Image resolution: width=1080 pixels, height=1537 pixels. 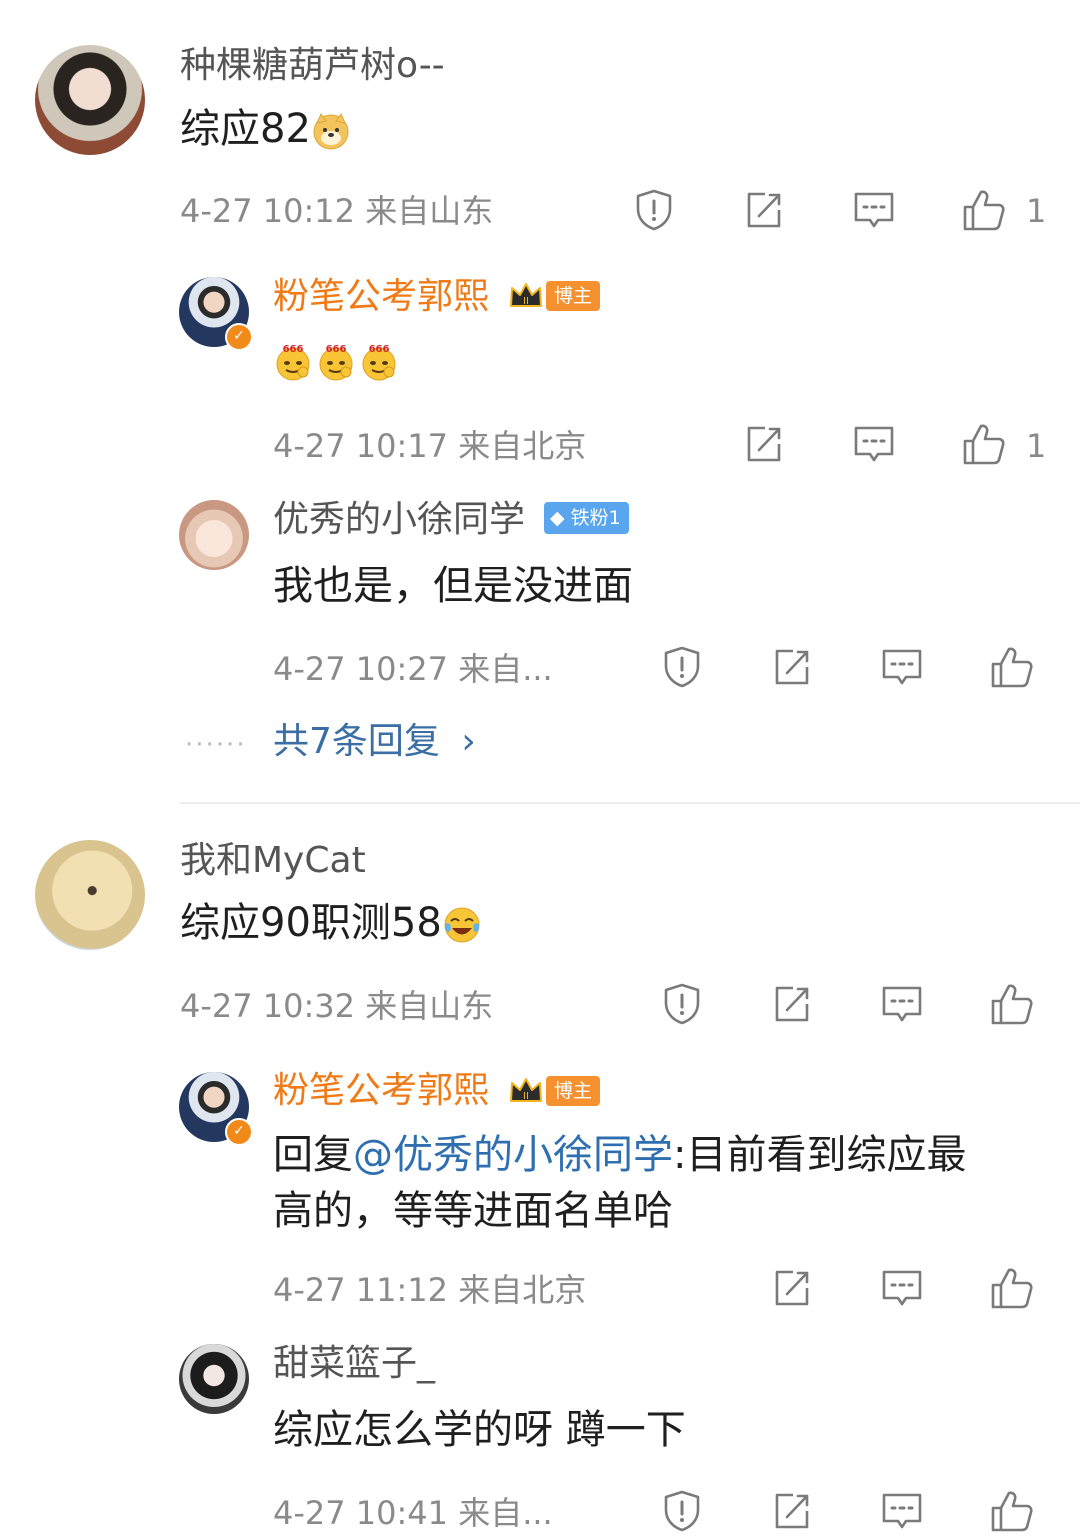 I want to click on reply-text: 回复@优秀的小徐同学:目前看到综应最, so click(x=619, y=1155).